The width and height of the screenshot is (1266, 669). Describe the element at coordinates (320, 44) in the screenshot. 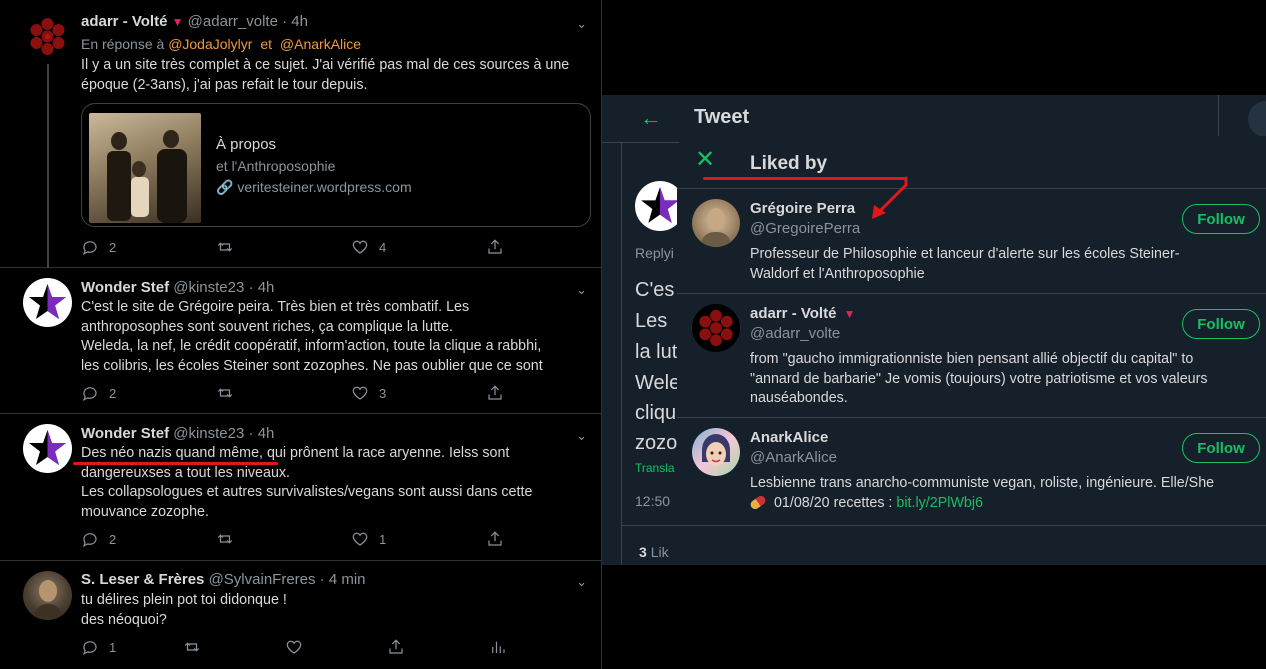

I see `mention-link: @AnarkAlice` at that location.